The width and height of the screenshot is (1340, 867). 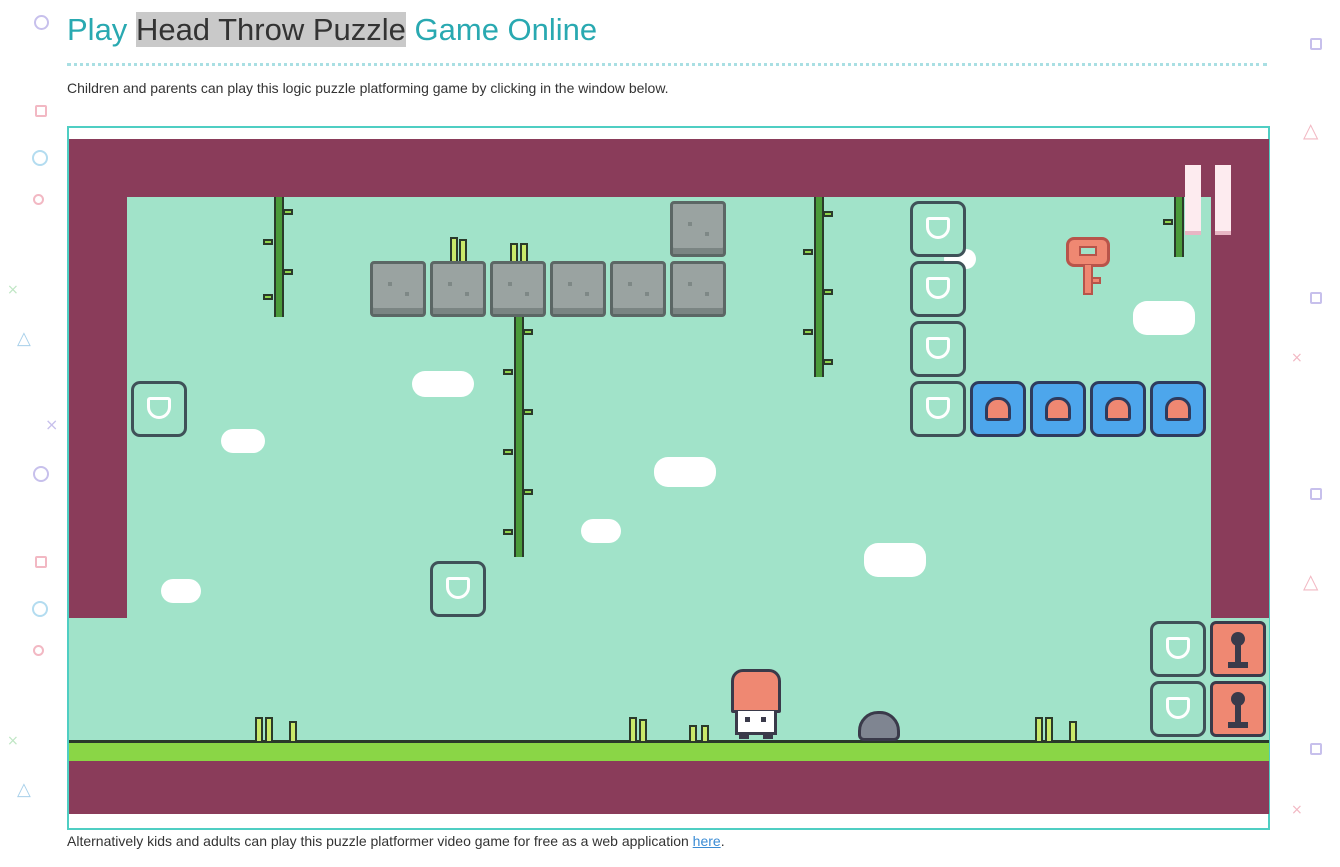 I want to click on here-link: here, so click(x=707, y=841).